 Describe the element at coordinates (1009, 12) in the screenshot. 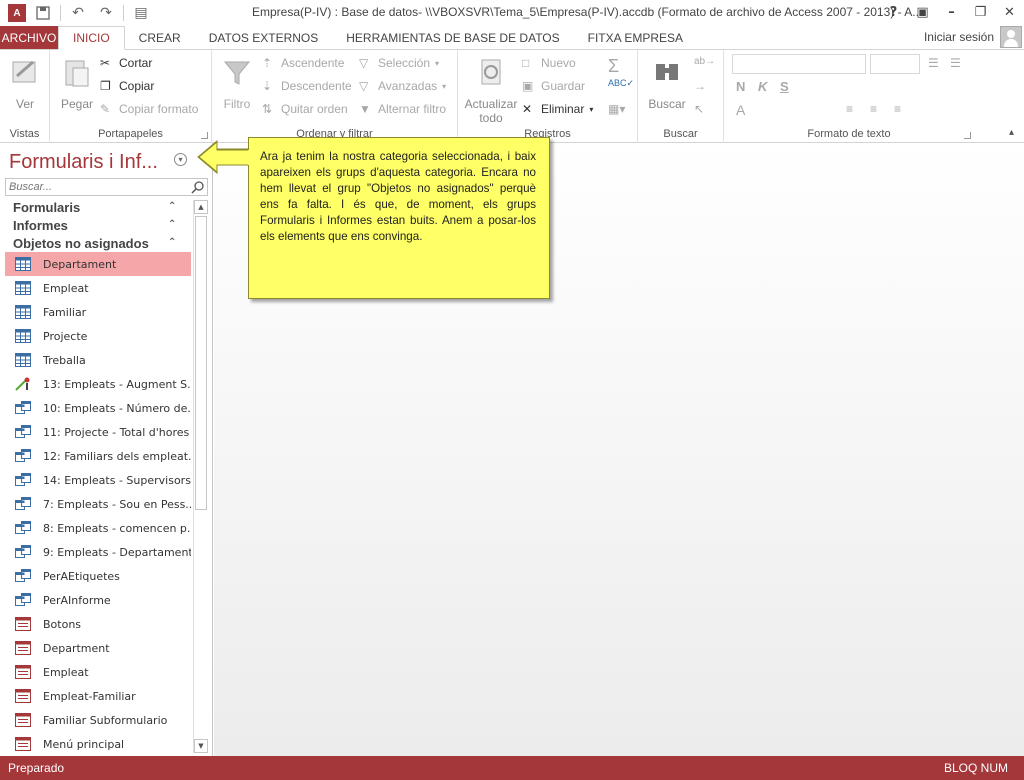

I see `close-icon: ✕` at that location.